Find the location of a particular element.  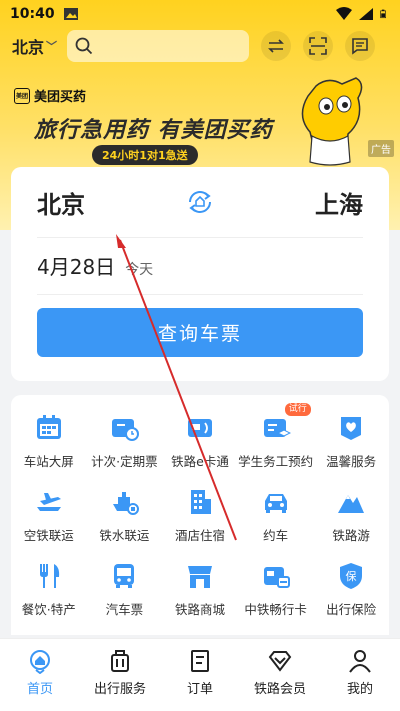

date-selector: 4月28日 今天 is located at coordinates (95, 265).